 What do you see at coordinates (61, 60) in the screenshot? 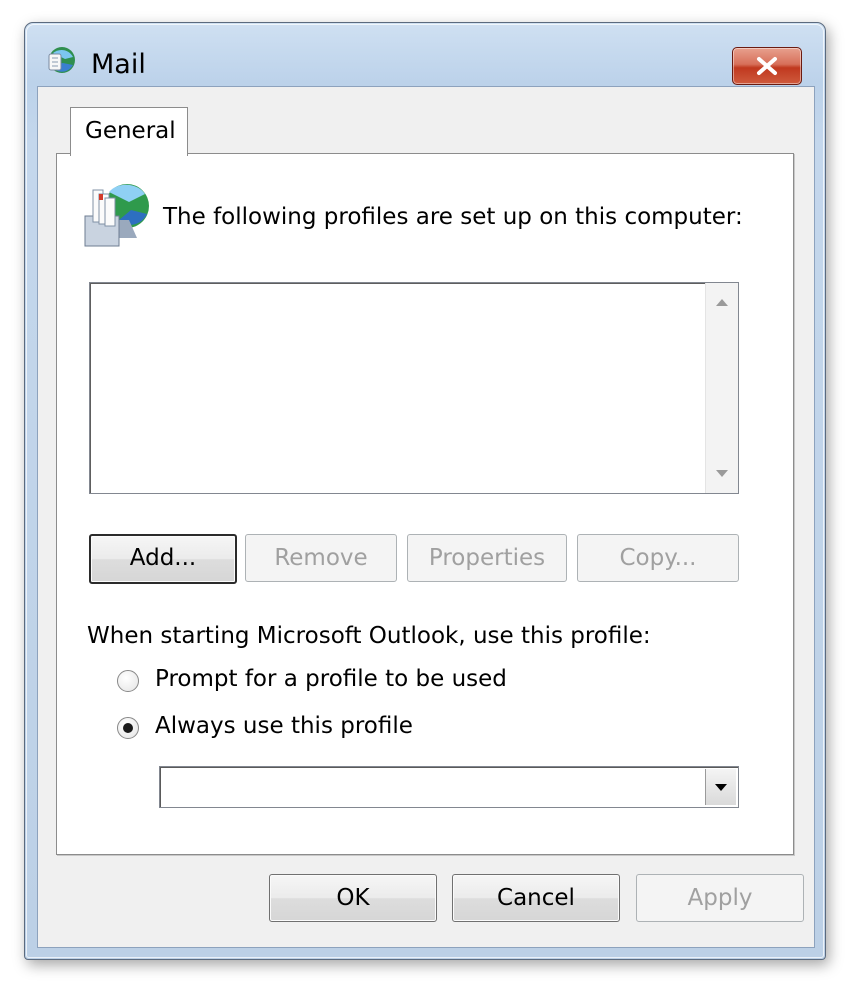
I see `mail-app-icon` at bounding box center [61, 60].